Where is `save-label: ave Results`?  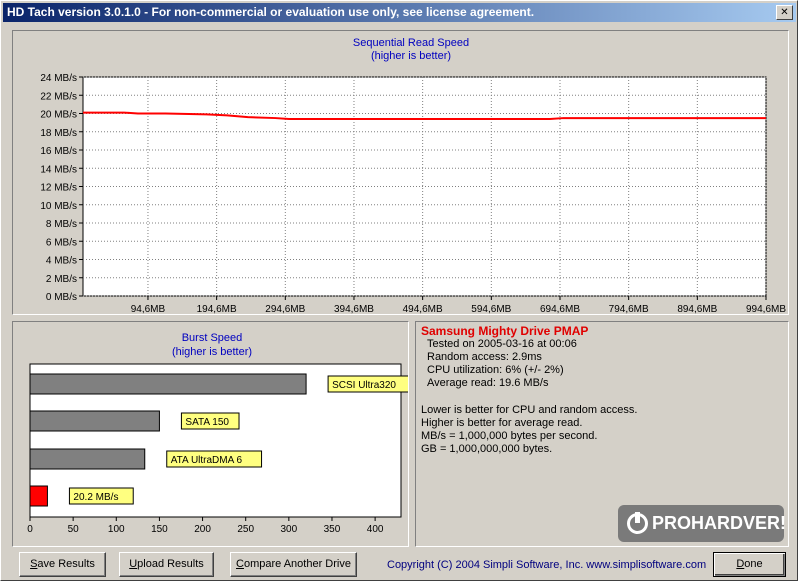
save-label: ave Results is located at coordinates (66, 564).